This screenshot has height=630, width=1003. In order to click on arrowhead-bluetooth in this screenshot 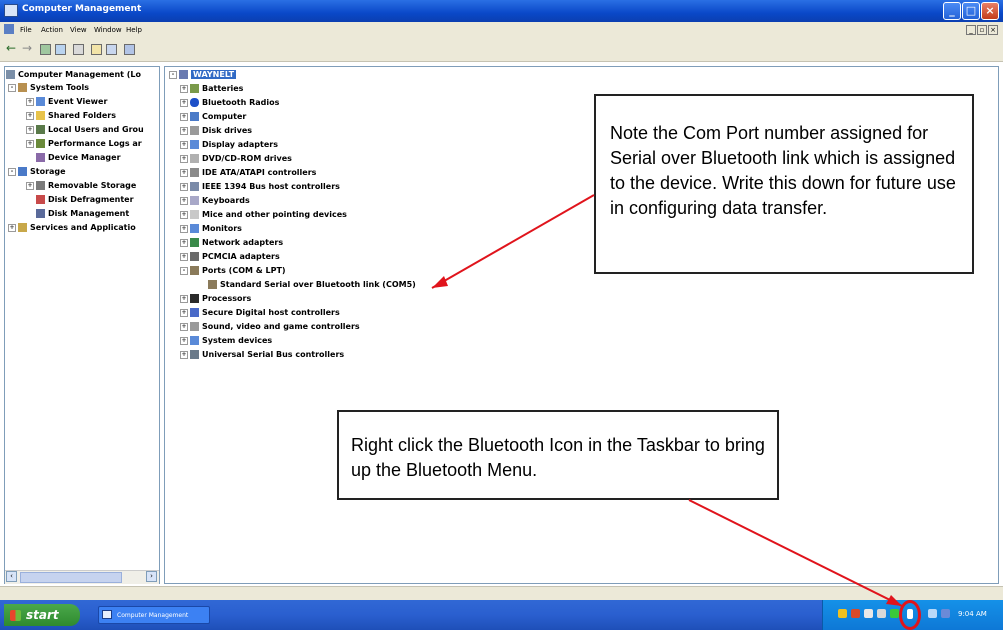, I will do `click(894, 600)`.